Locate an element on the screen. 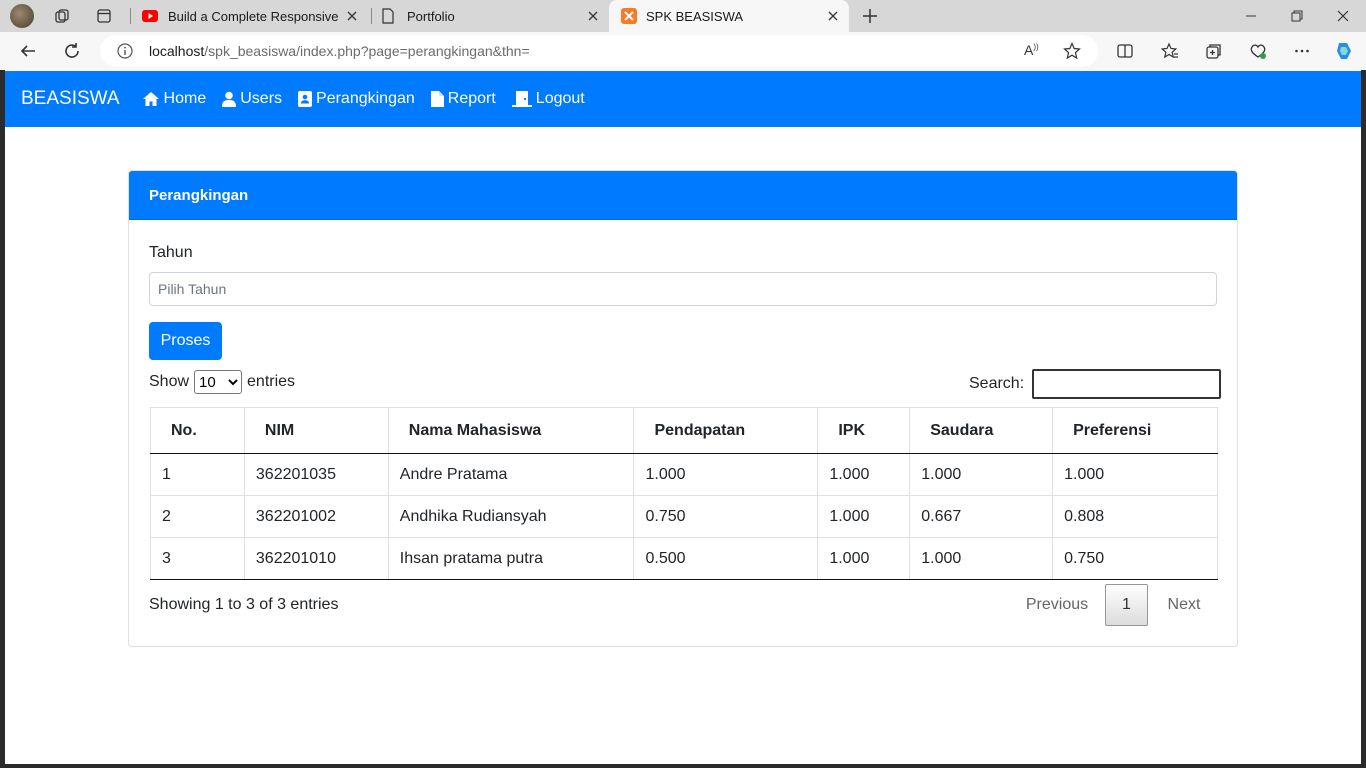 This screenshot has width=1366, height=768. browser-essentials-icon is located at coordinates (1258, 51).